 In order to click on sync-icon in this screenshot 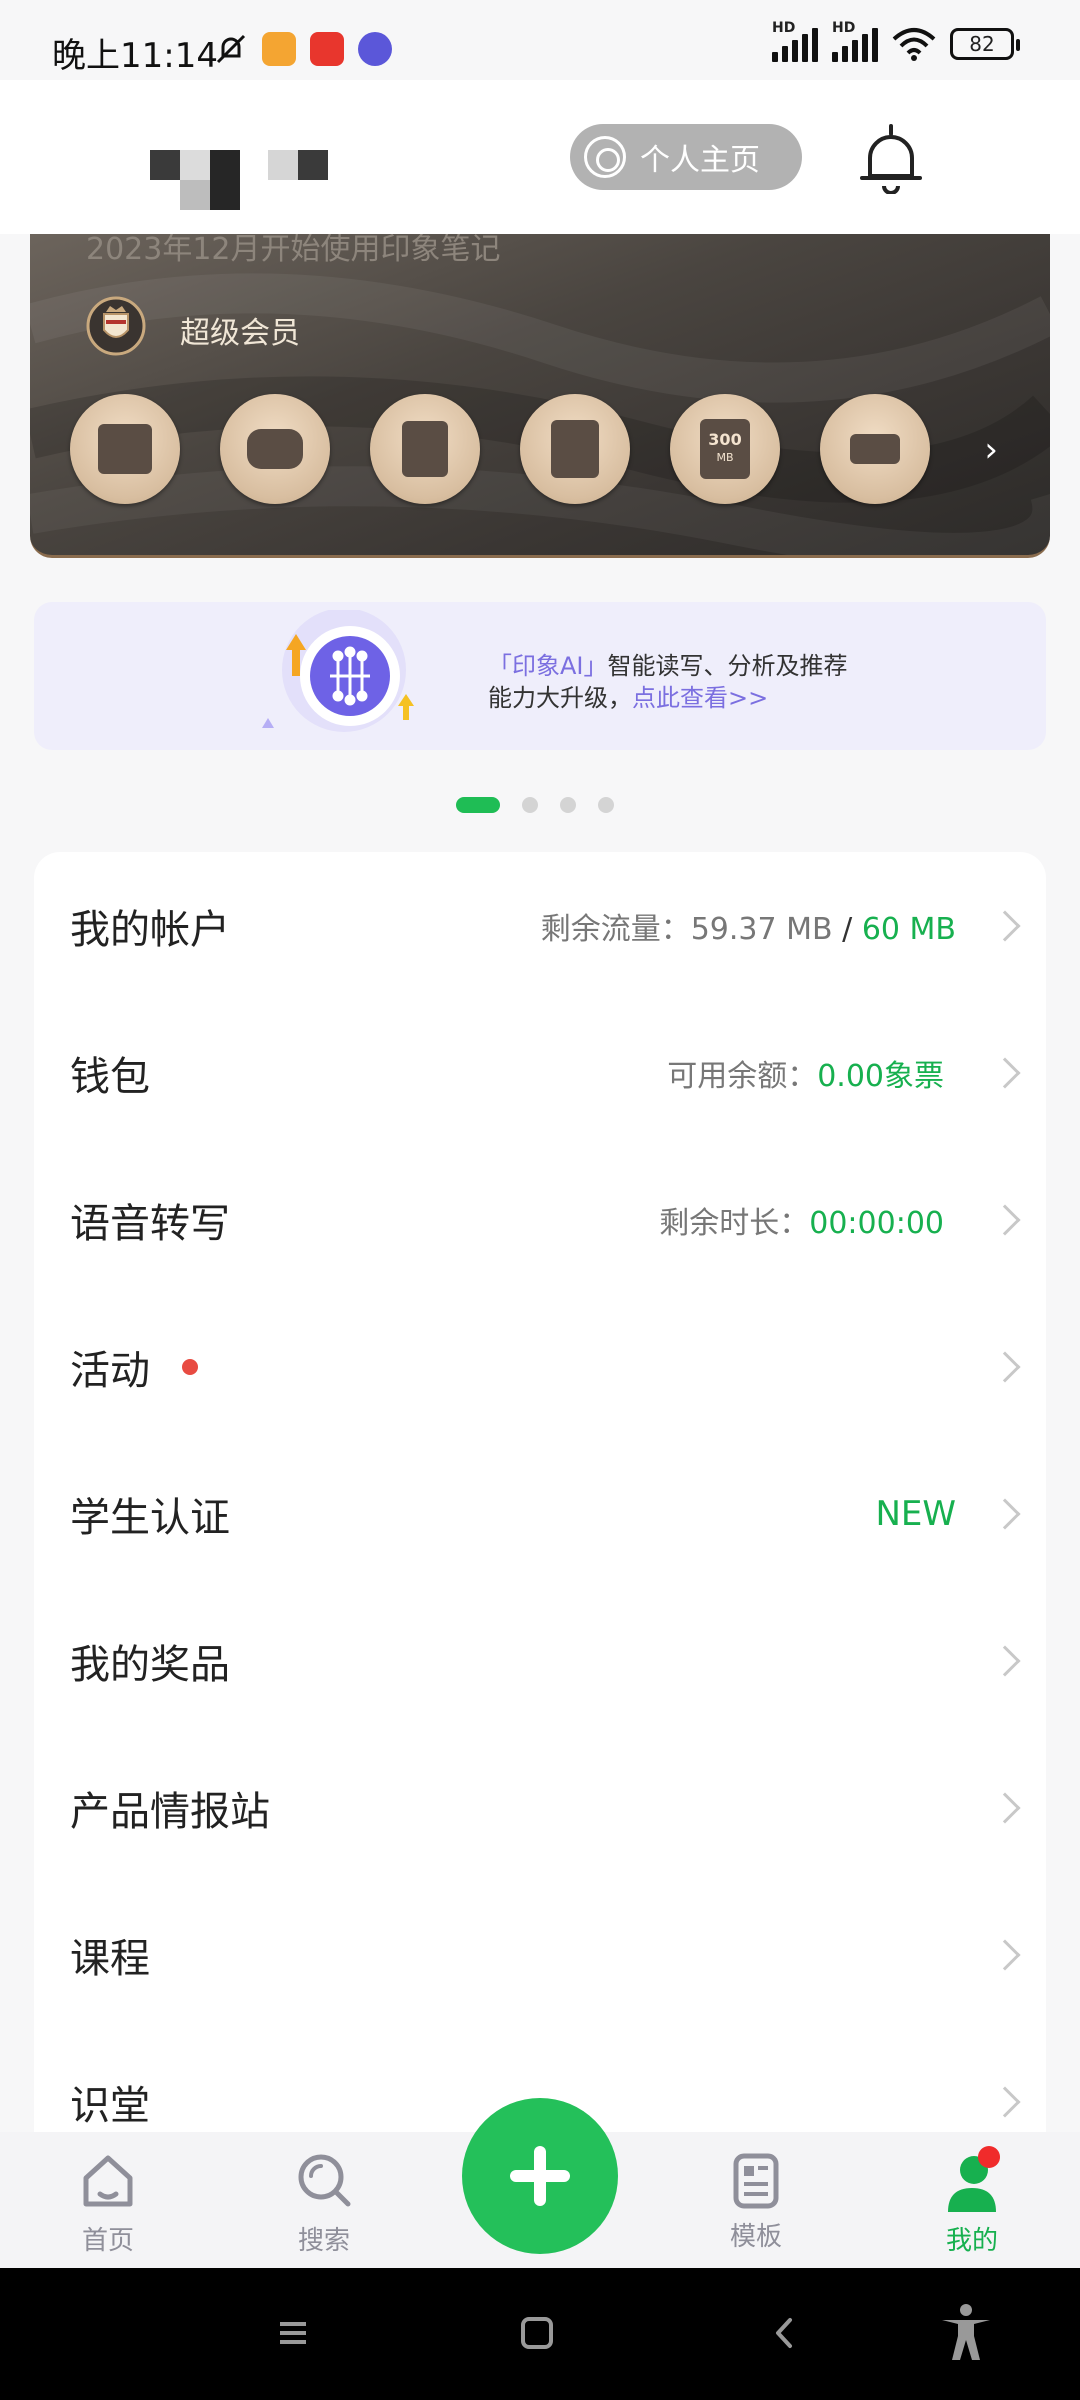, I will do `click(125, 449)`.